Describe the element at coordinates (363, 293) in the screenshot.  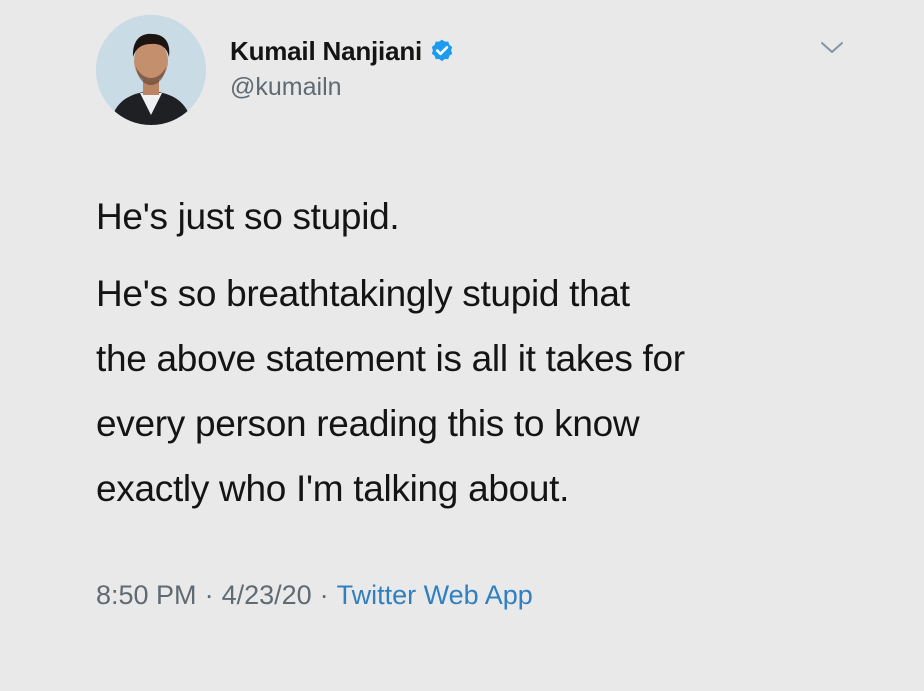
I see `tweet-paragraph-line: He's so breathtakingly stupid that` at that location.